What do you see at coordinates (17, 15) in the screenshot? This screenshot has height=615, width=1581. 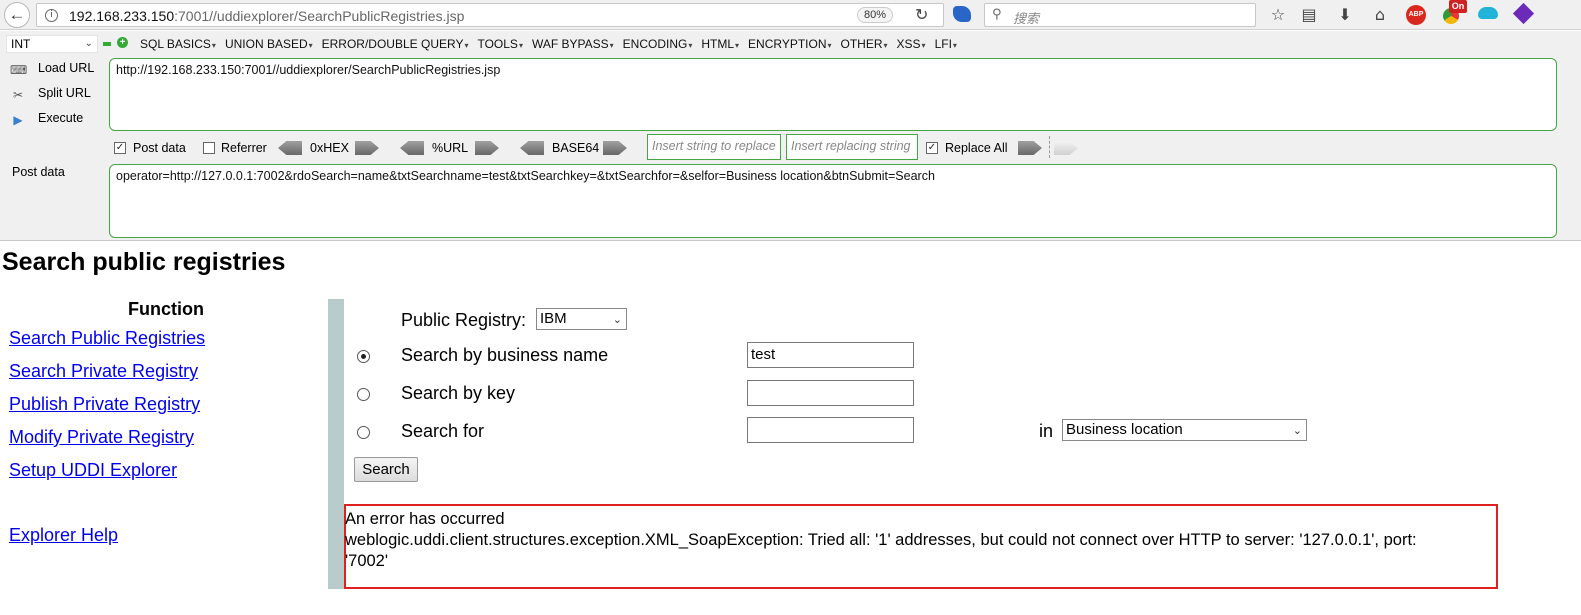 I see `back-arrow-icon: ←` at bounding box center [17, 15].